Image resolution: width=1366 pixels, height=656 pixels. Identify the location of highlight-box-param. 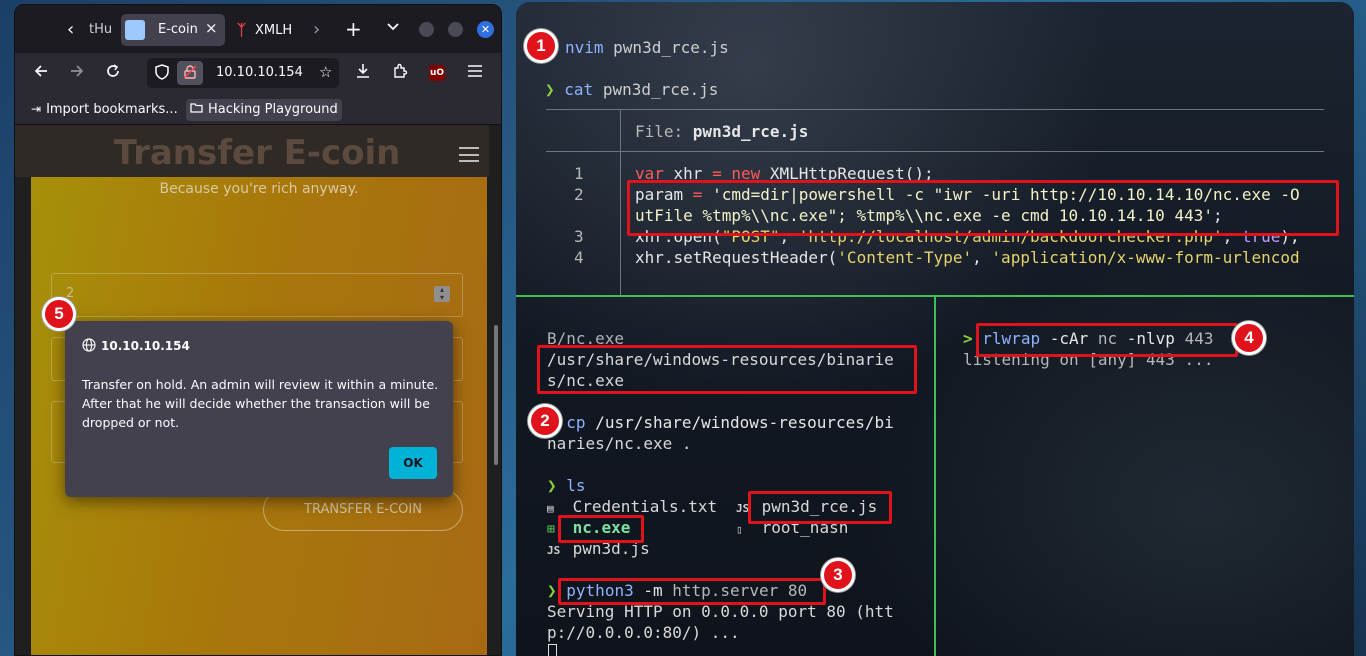
(983, 208).